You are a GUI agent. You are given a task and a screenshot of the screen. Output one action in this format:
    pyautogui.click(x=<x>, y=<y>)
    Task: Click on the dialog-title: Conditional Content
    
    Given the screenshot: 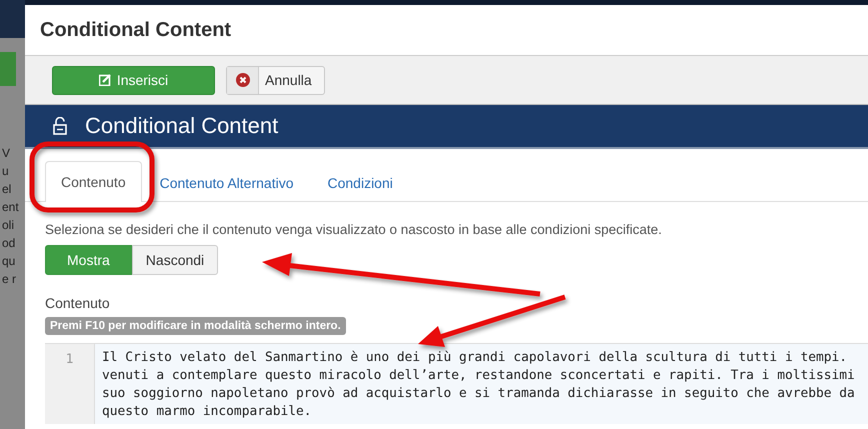 What is the action you would take?
    pyautogui.click(x=135, y=30)
    